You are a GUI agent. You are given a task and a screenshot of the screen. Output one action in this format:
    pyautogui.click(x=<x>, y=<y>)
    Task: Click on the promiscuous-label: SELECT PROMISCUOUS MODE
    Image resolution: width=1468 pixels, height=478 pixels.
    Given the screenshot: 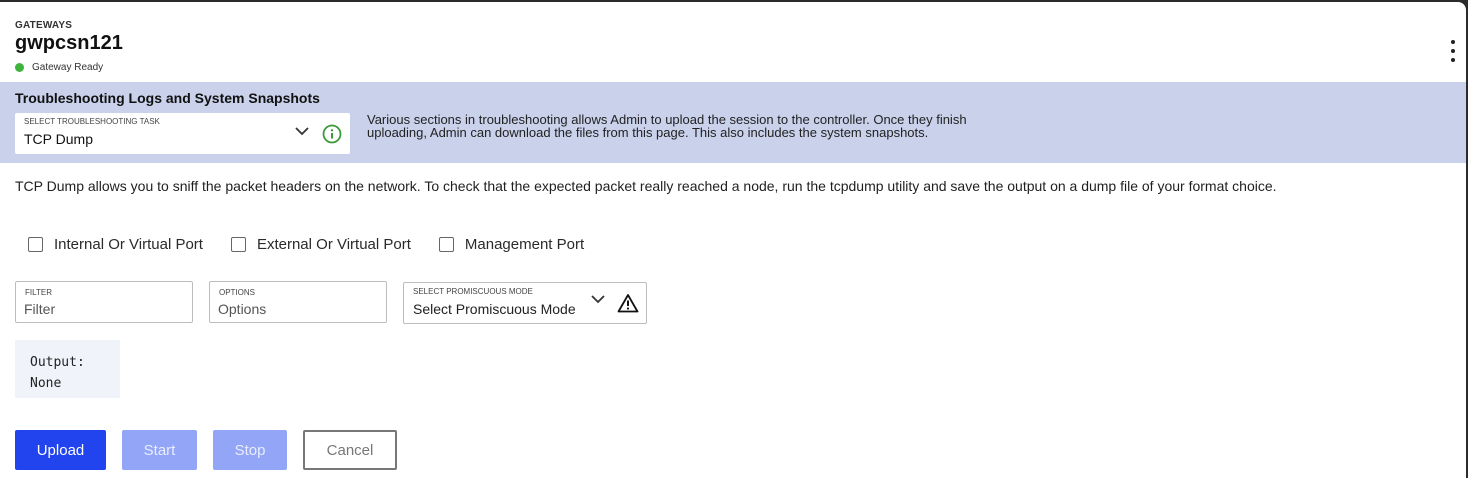 What is the action you would take?
    pyautogui.click(x=473, y=291)
    